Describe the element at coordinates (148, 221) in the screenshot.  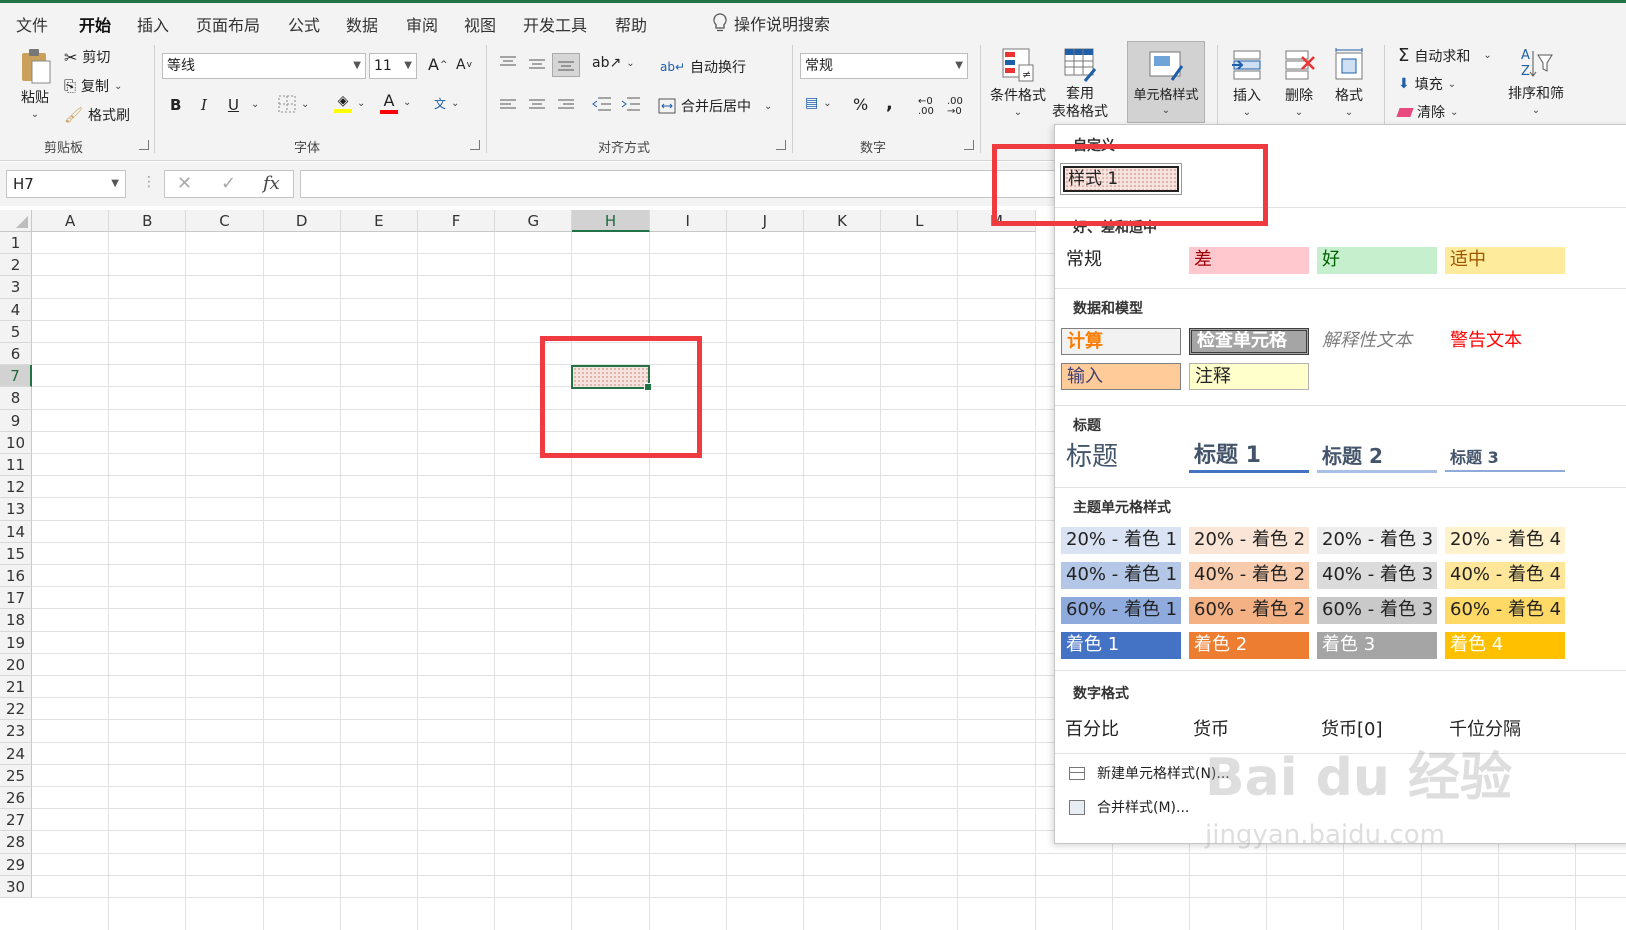
I see `column-header-b: B` at that location.